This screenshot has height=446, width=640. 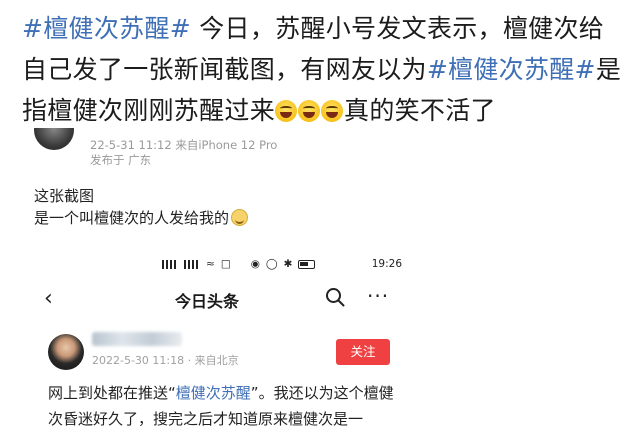 I want to click on more-dots-icon: ···, so click(x=378, y=296).